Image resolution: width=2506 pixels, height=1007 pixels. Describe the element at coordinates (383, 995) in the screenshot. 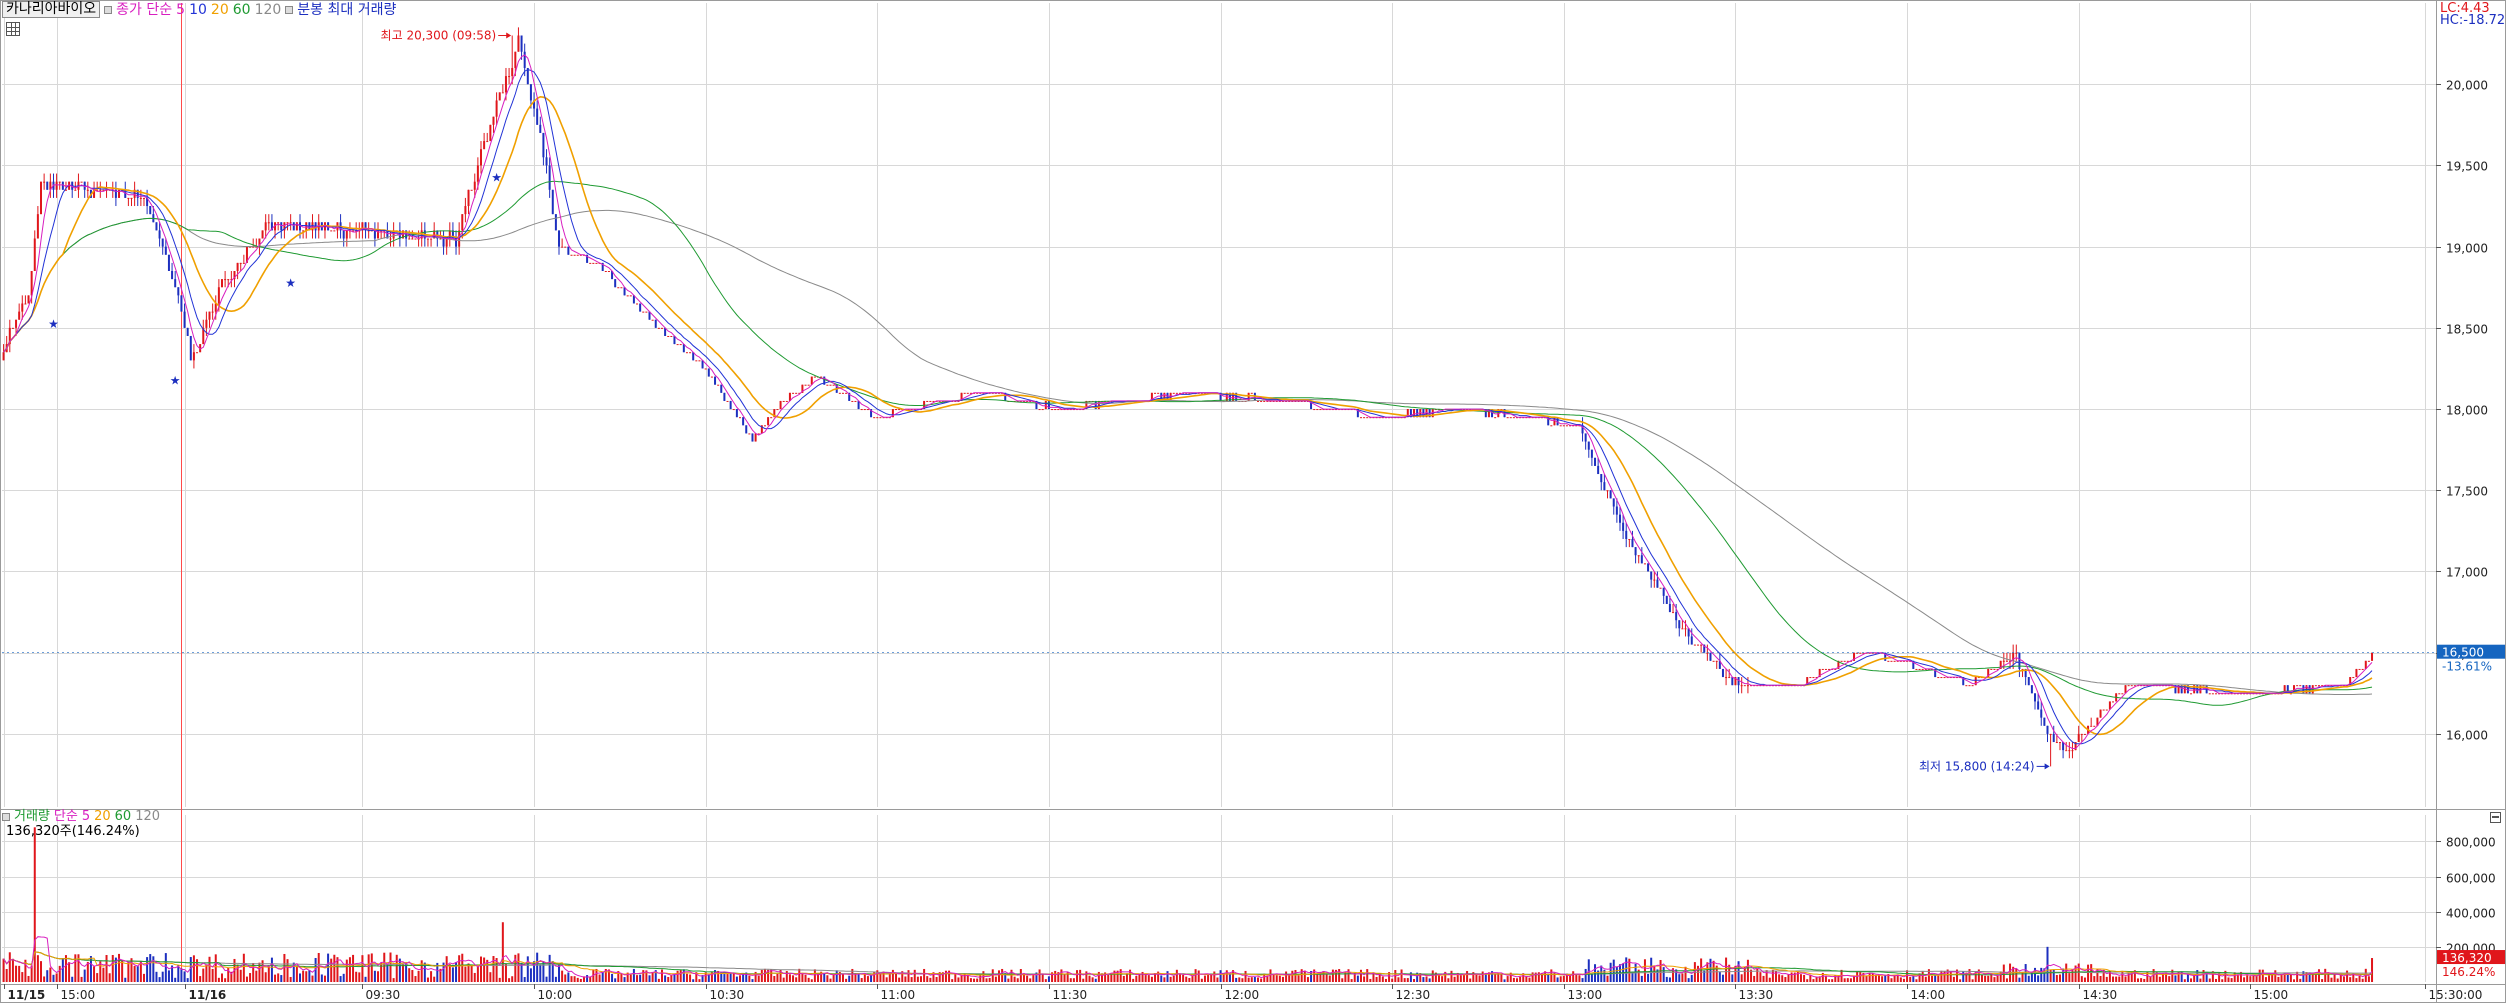

I see `time-tick-label: 09:30` at that location.